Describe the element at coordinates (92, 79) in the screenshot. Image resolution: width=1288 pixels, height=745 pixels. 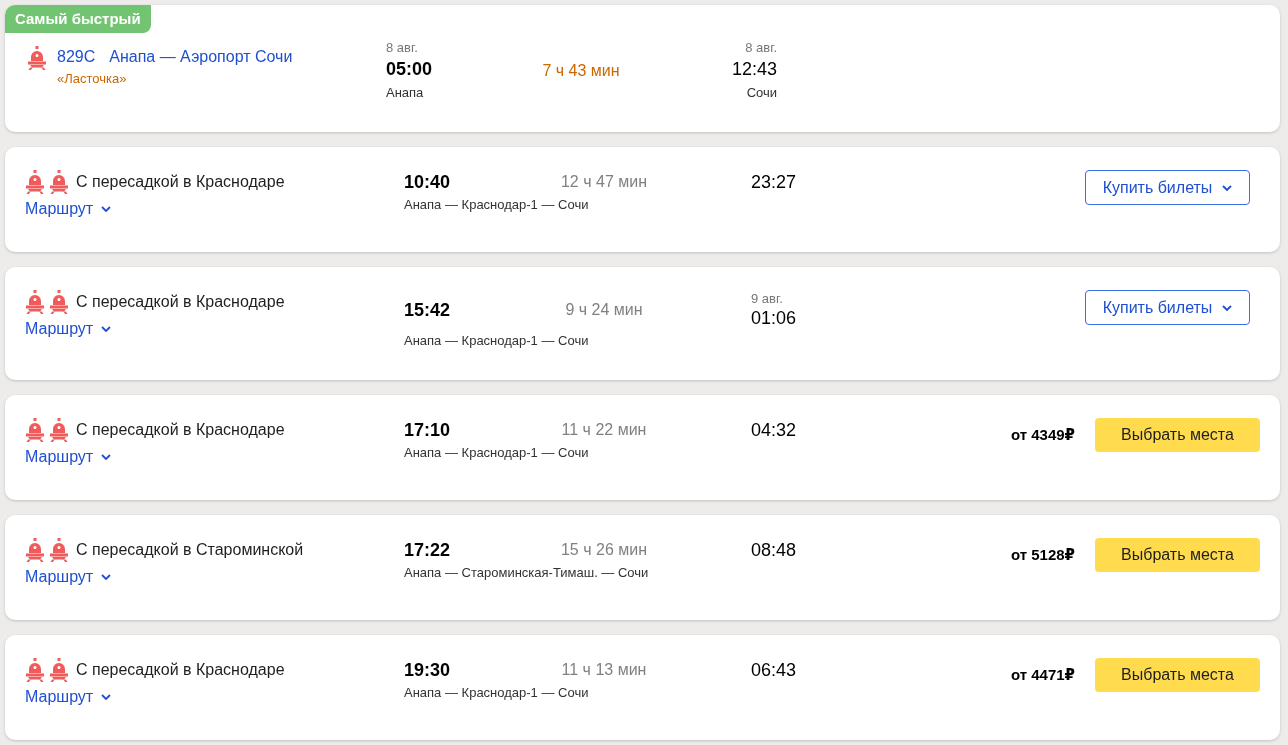
I see `train-name: «Ласточка»` at that location.